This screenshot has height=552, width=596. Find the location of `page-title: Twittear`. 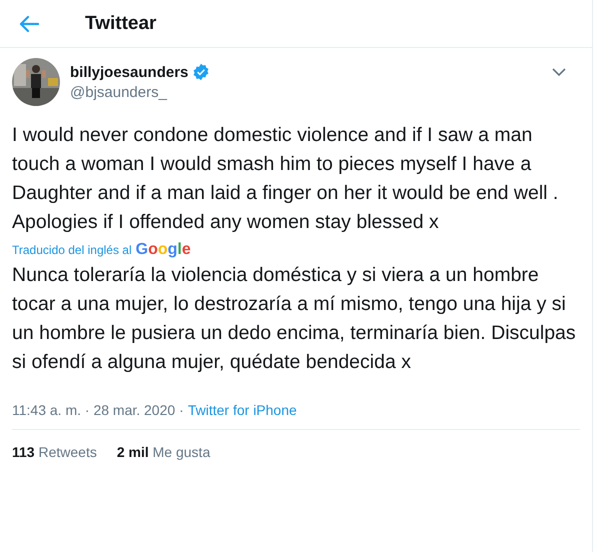

page-title: Twittear is located at coordinates (120, 23).